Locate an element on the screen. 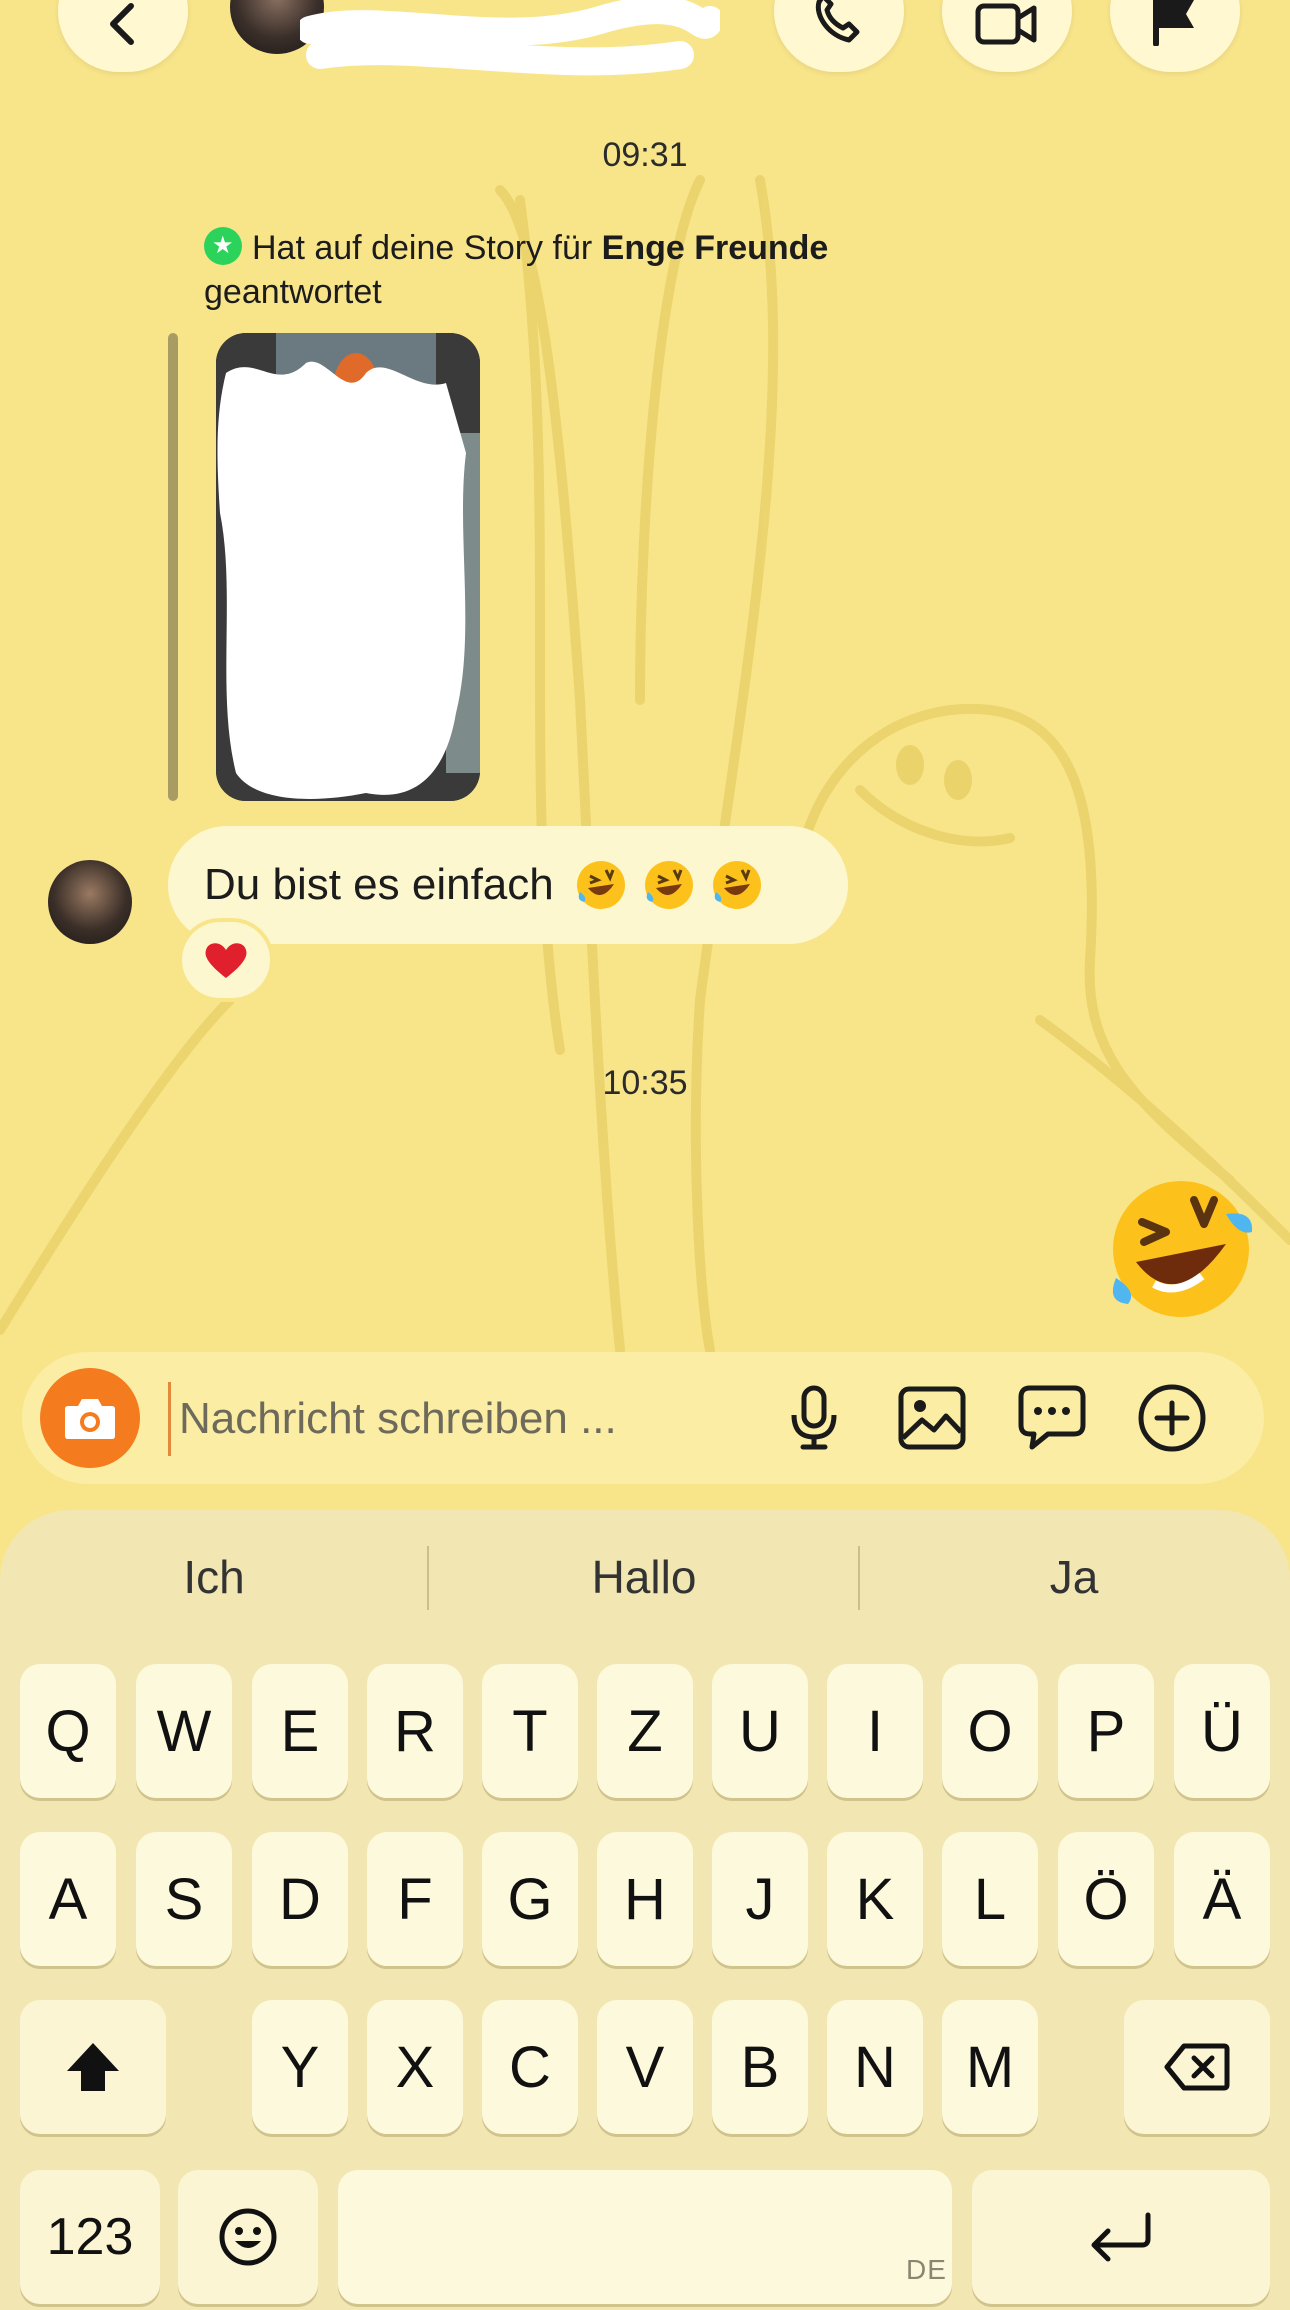 The height and width of the screenshot is (2310, 1290). shift-arrow-icon is located at coordinates (93, 2067).